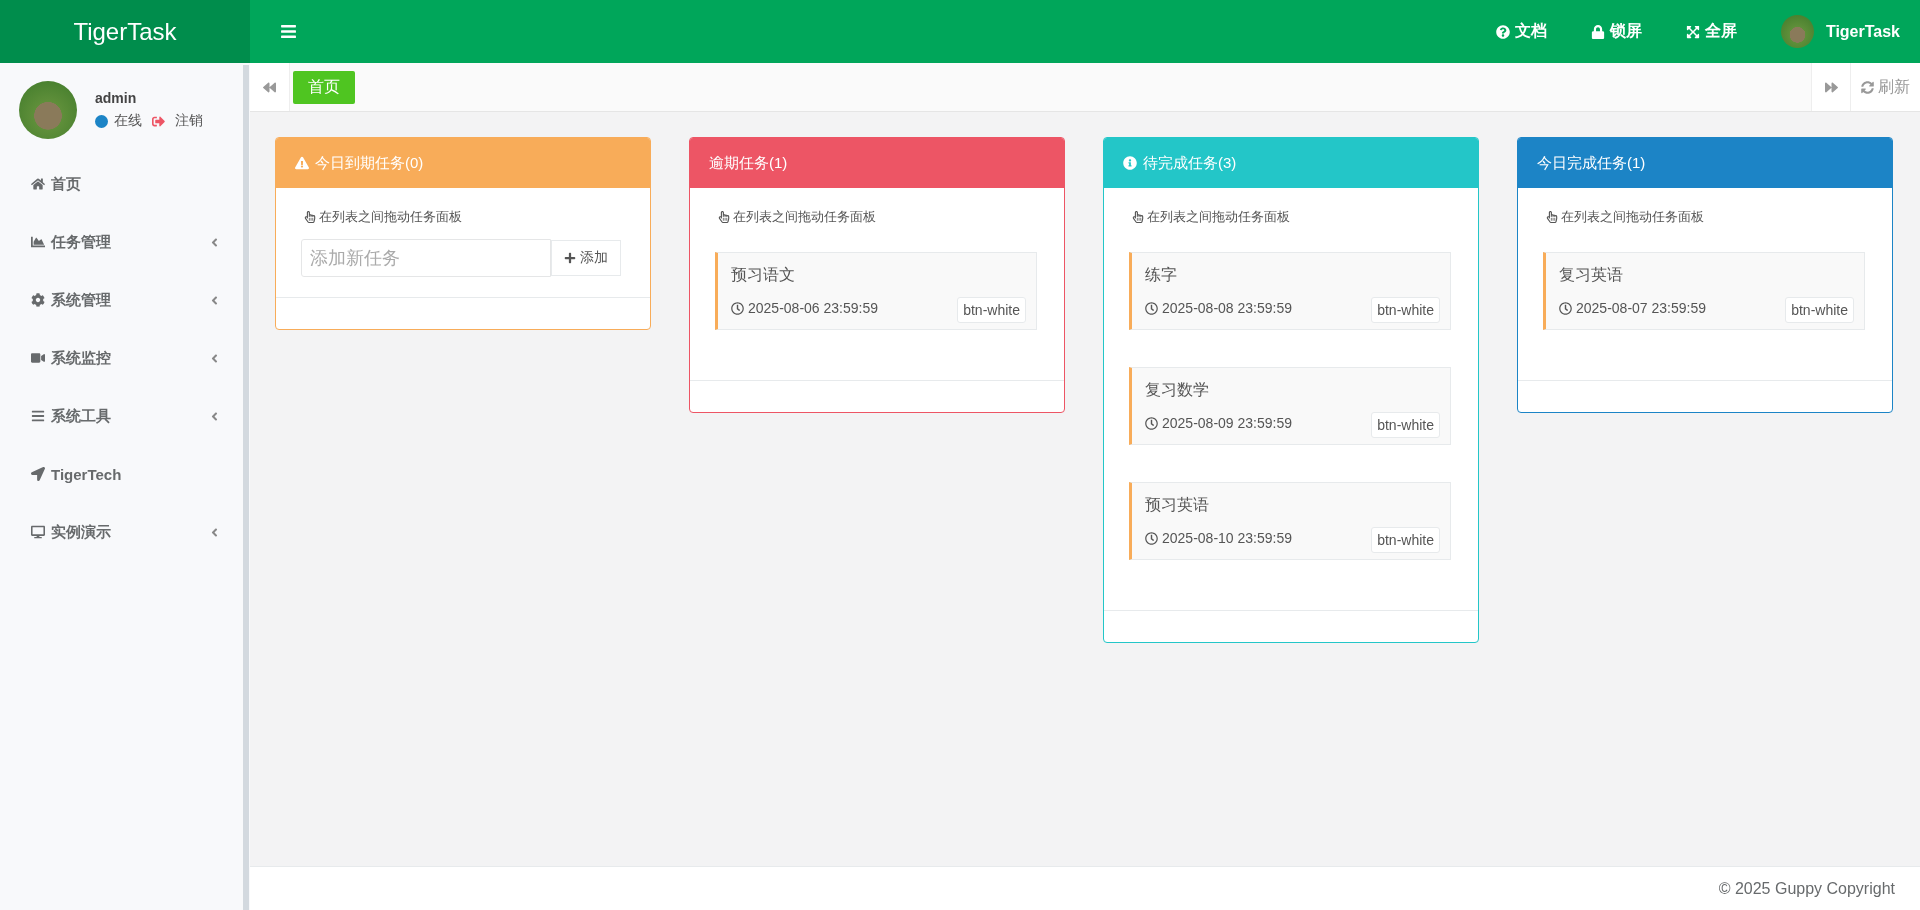 The width and height of the screenshot is (1920, 910). I want to click on sidebar-item: 系统监控, so click(121, 358).